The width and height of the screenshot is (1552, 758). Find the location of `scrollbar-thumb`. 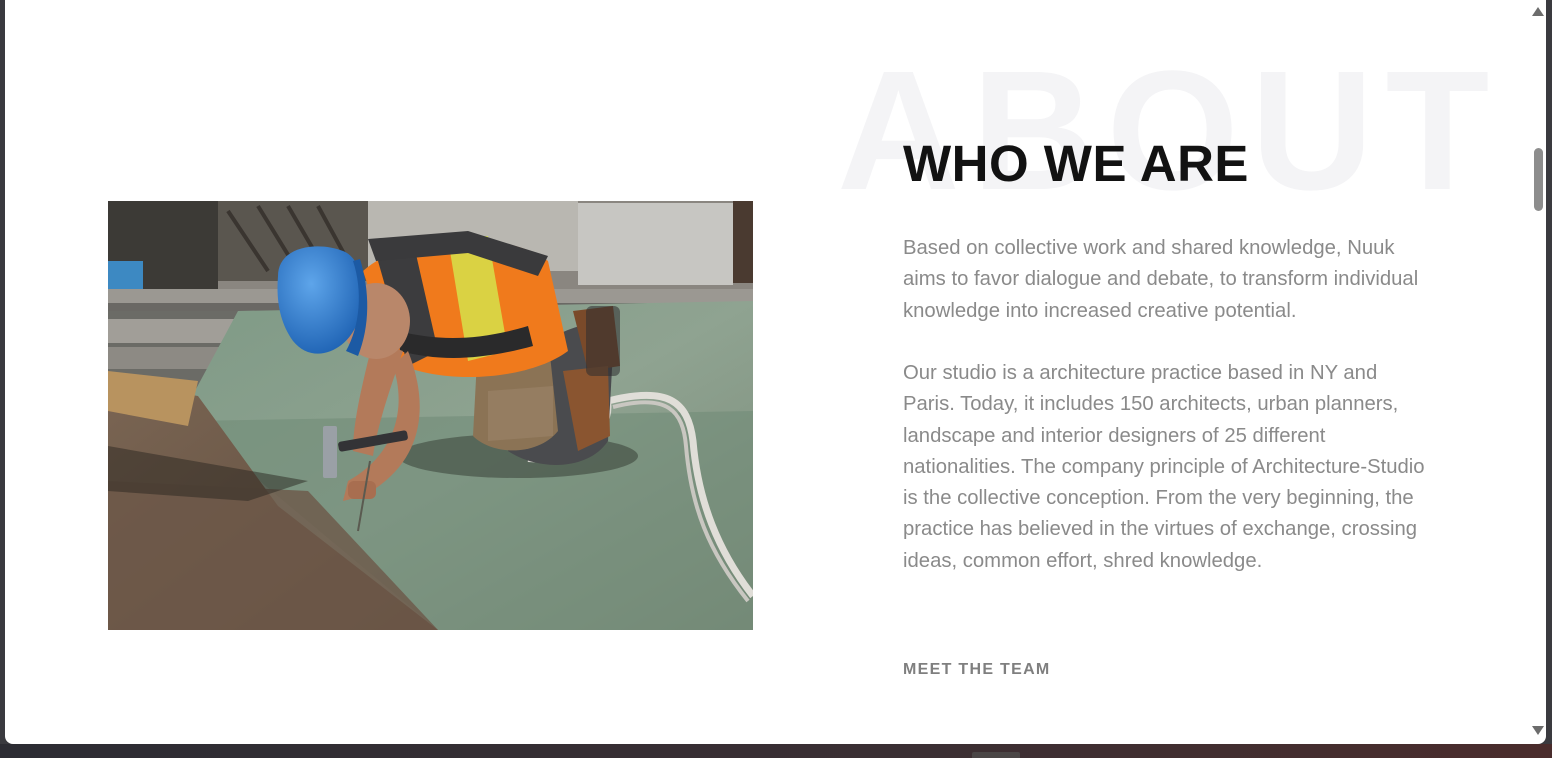

scrollbar-thumb is located at coordinates (1538, 179).